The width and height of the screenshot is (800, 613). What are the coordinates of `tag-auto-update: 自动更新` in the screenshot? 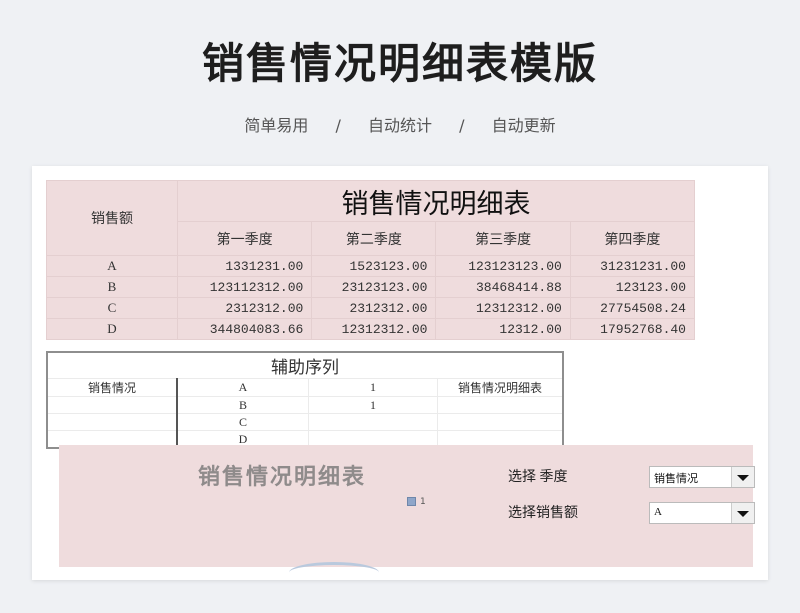 It's located at (523, 125).